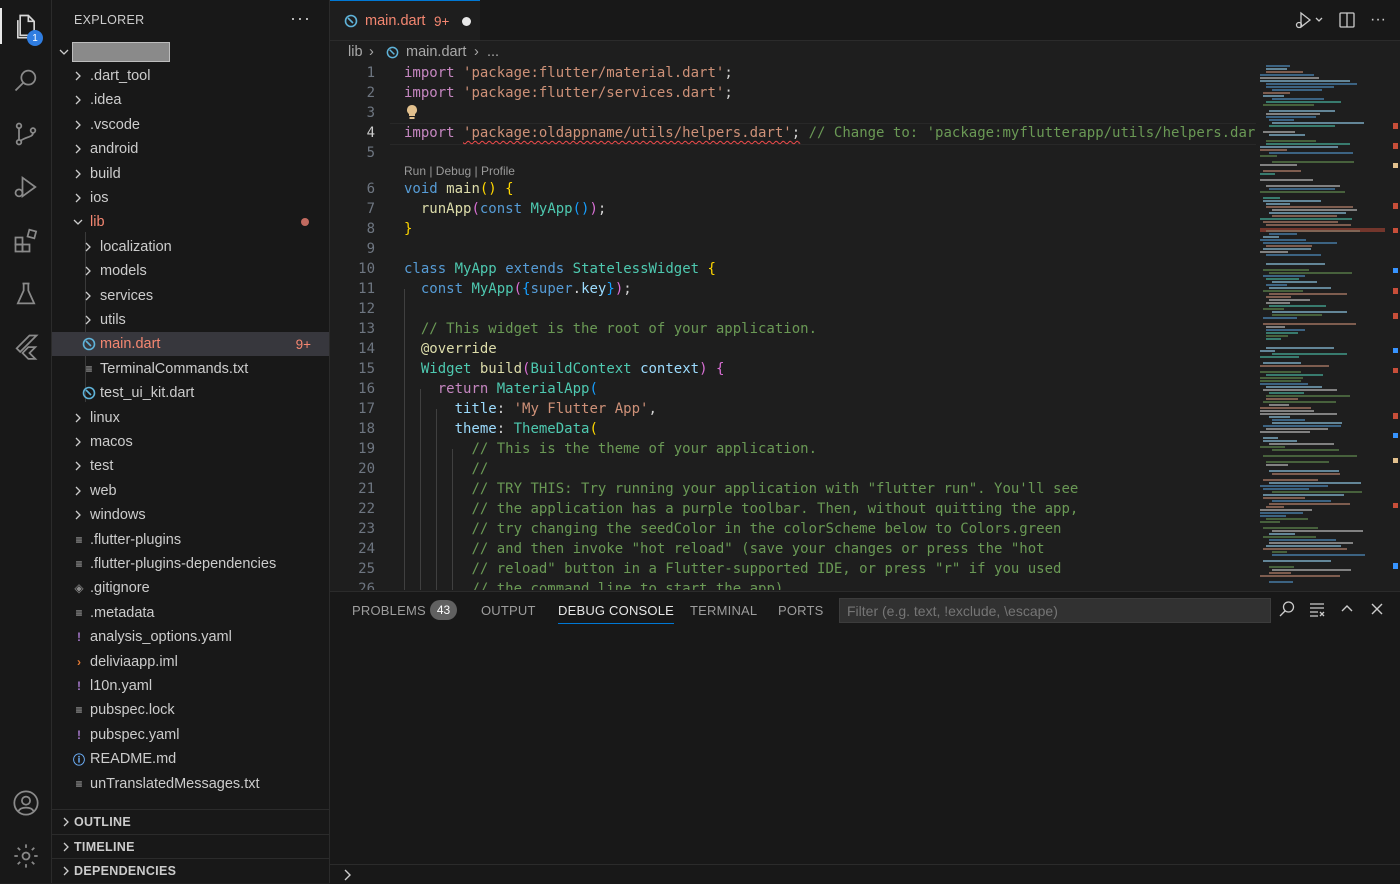 Image resolution: width=1400 pixels, height=884 pixels. What do you see at coordinates (190, 515) in the screenshot?
I see `tree-item: windows` at bounding box center [190, 515].